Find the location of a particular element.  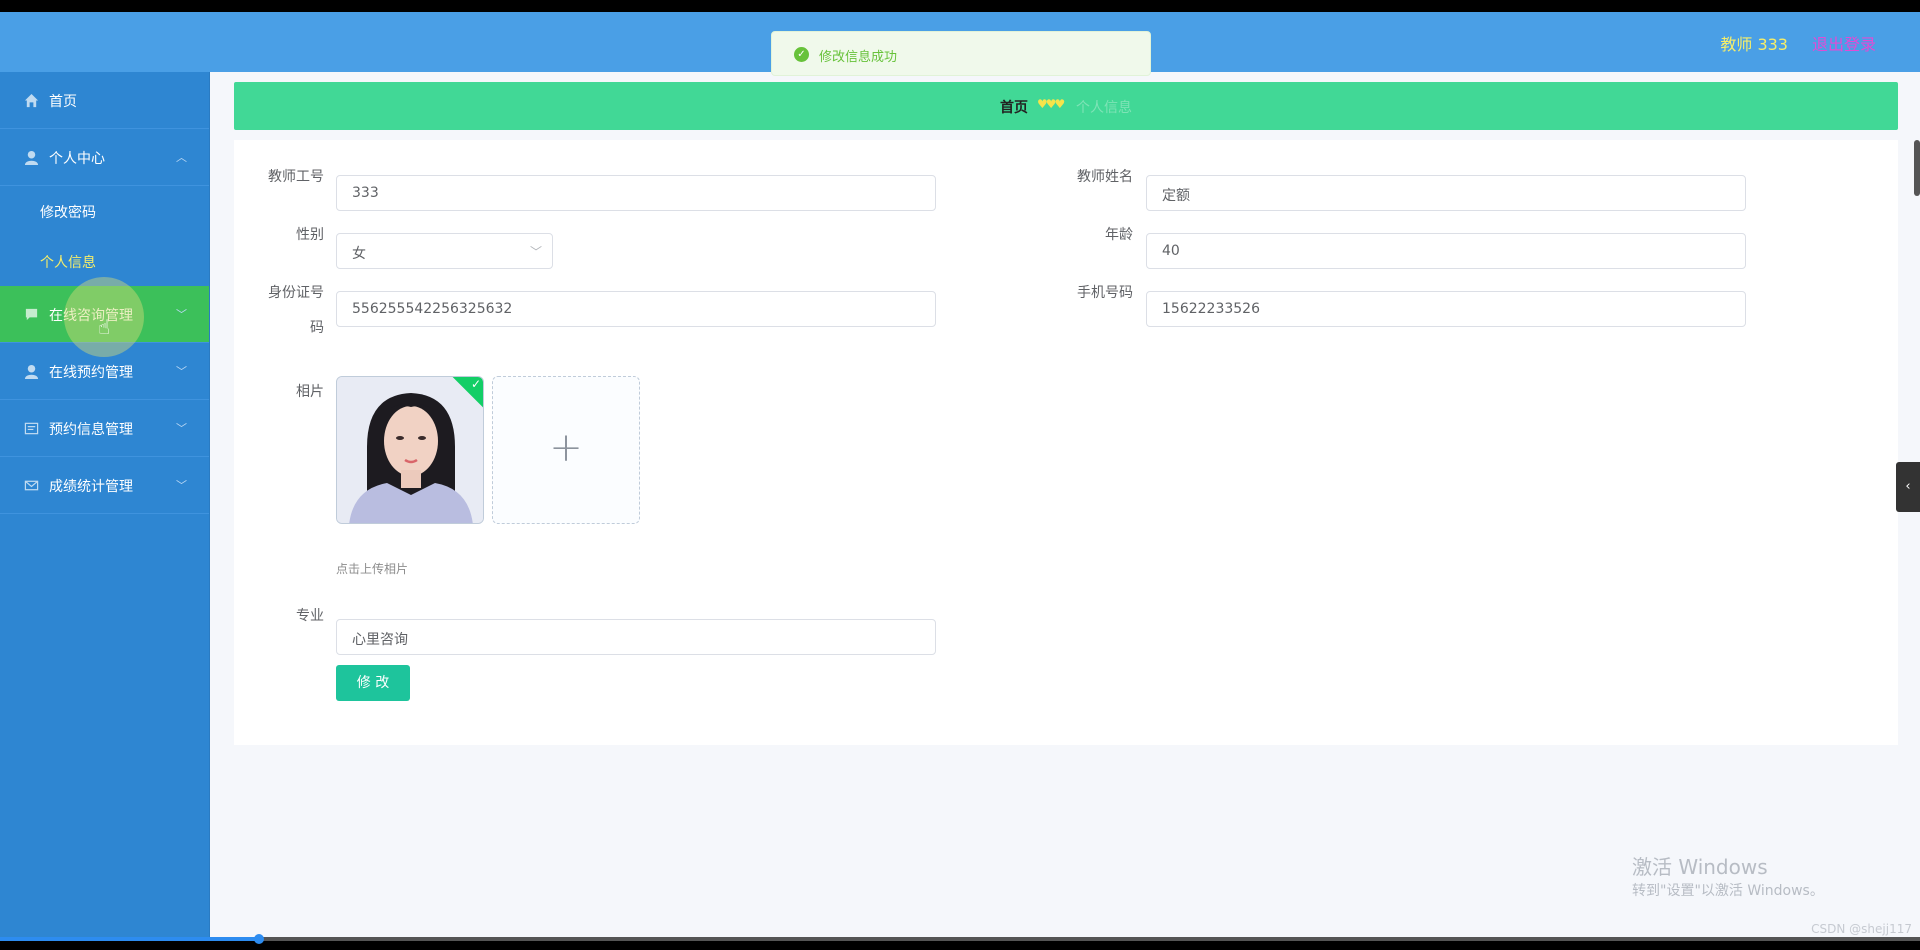

sidebar-item-home: 首页 is located at coordinates (104, 100).